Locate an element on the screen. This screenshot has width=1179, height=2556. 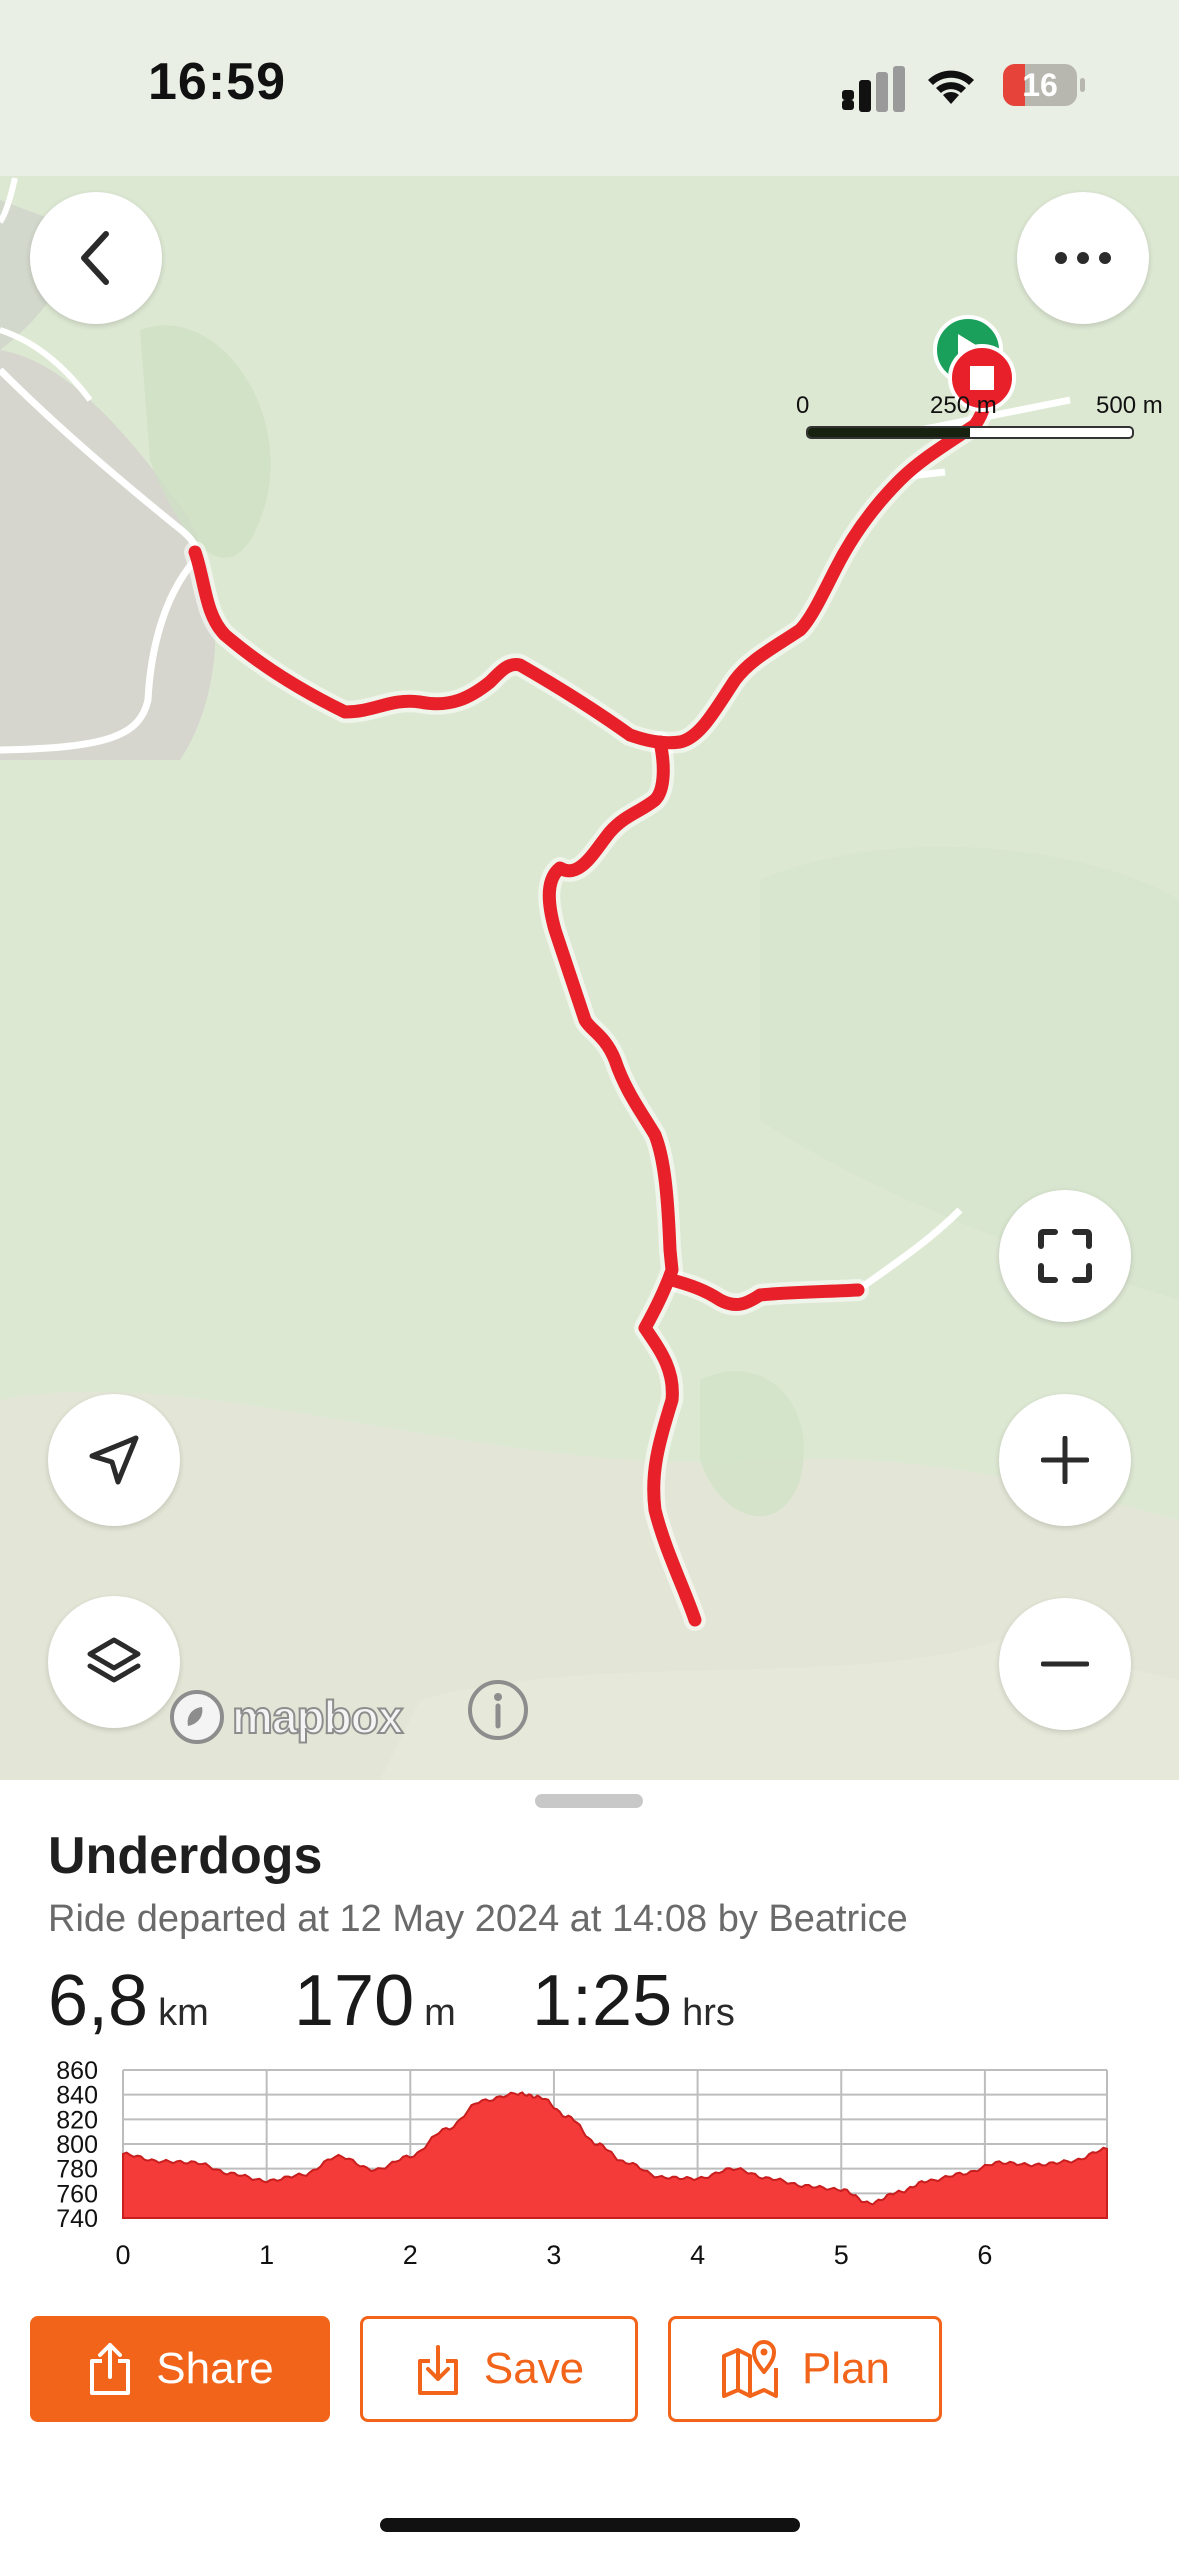
duration-unit: hrs is located at coordinates (708, 2013).